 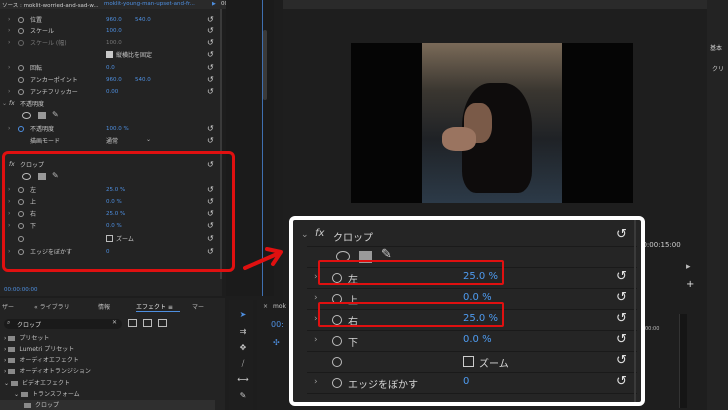 What do you see at coordinates (468, 361) in the screenshot?
I see `zoom-checkbox` at bounding box center [468, 361].